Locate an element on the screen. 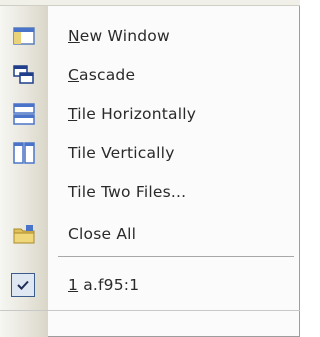 The width and height of the screenshot is (320, 337). tile-vertically-icon is located at coordinates (24, 153).